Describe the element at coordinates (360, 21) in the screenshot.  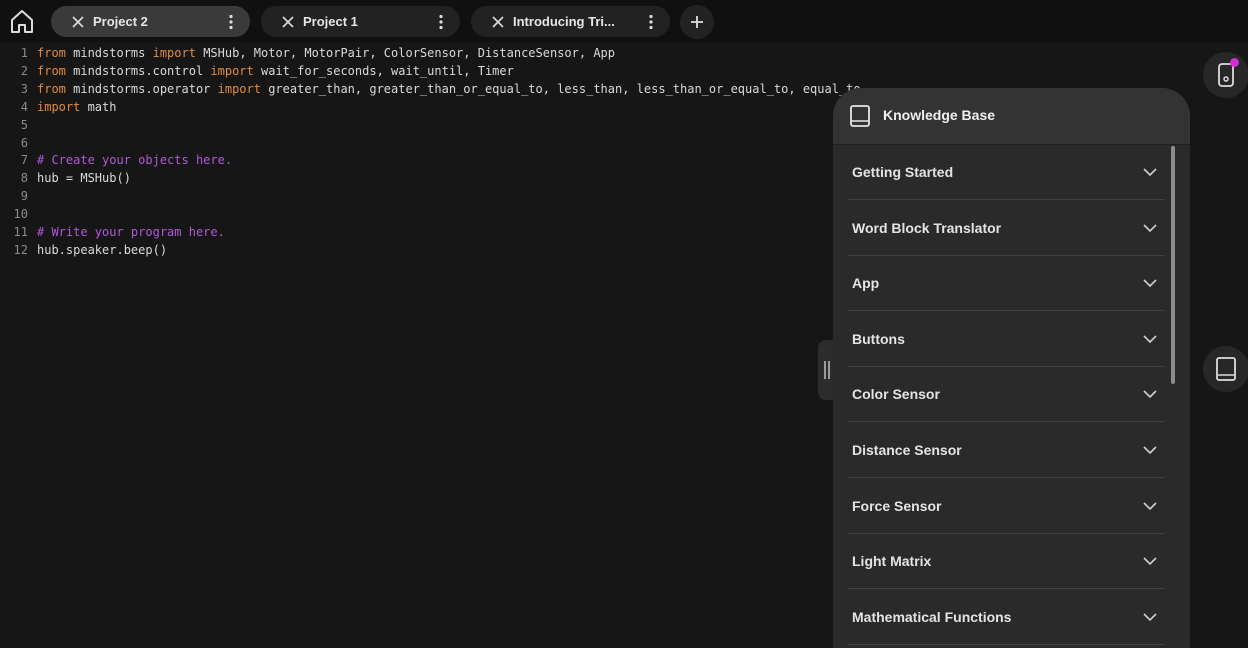
I see `tab-project-1: Project 1` at that location.